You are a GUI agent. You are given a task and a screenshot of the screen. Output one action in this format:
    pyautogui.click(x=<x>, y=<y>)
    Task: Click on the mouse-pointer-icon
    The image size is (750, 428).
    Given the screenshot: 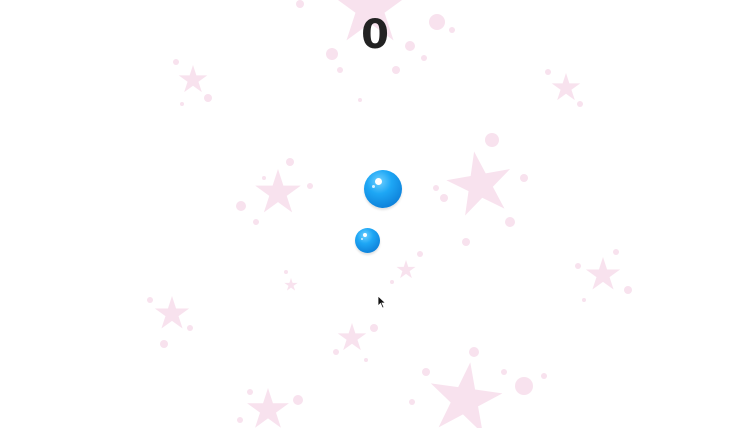 What is the action you would take?
    pyautogui.click(x=382, y=302)
    